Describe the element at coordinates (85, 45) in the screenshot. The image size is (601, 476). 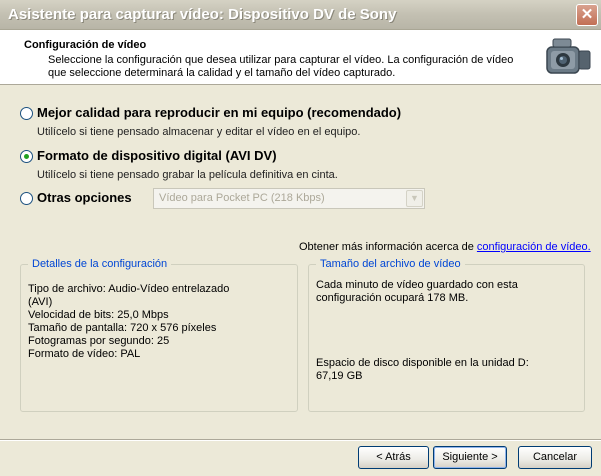
I see `header-title: Configuración de vídeo` at that location.